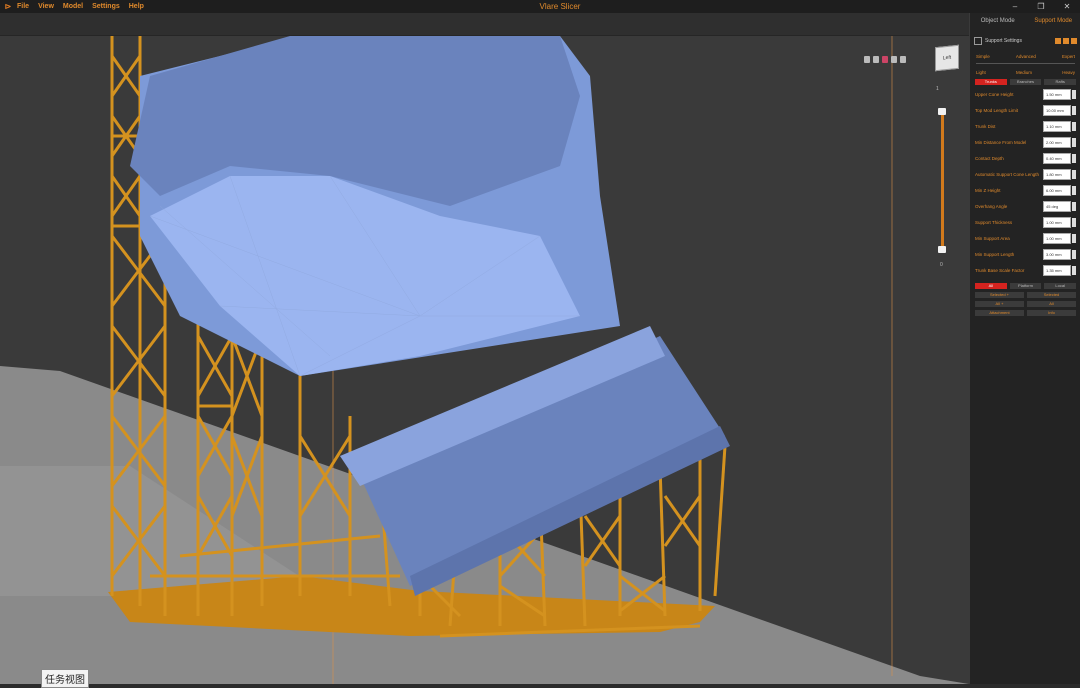 This screenshot has height=688, width=1080. Describe the element at coordinates (983, 56) in the screenshot. I see `density-simple: Simple` at that location.